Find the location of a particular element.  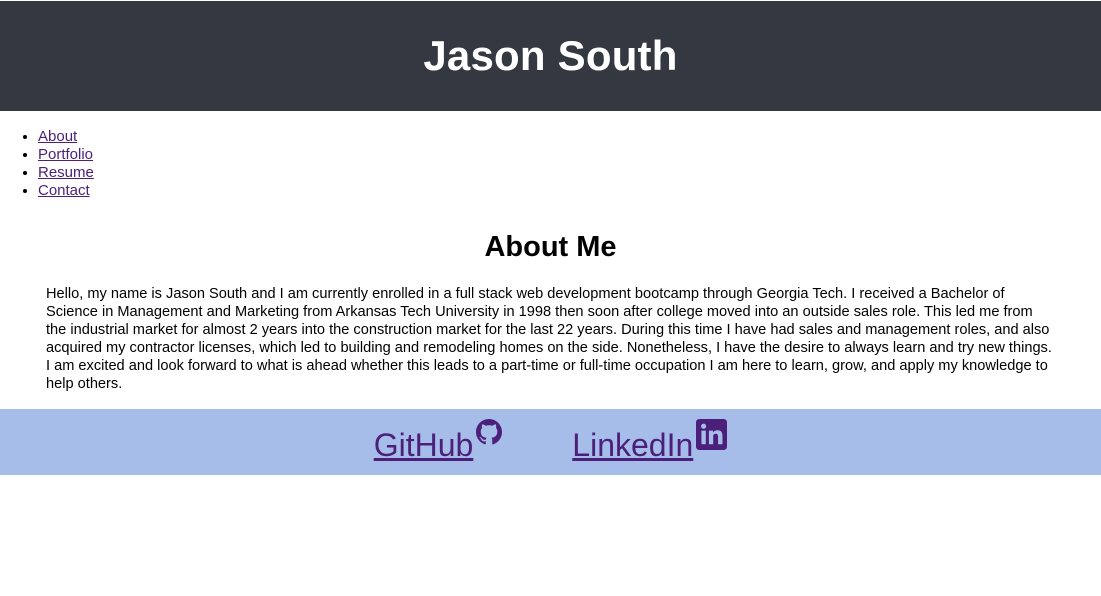

github-link: GitHub is located at coordinates (438, 442).